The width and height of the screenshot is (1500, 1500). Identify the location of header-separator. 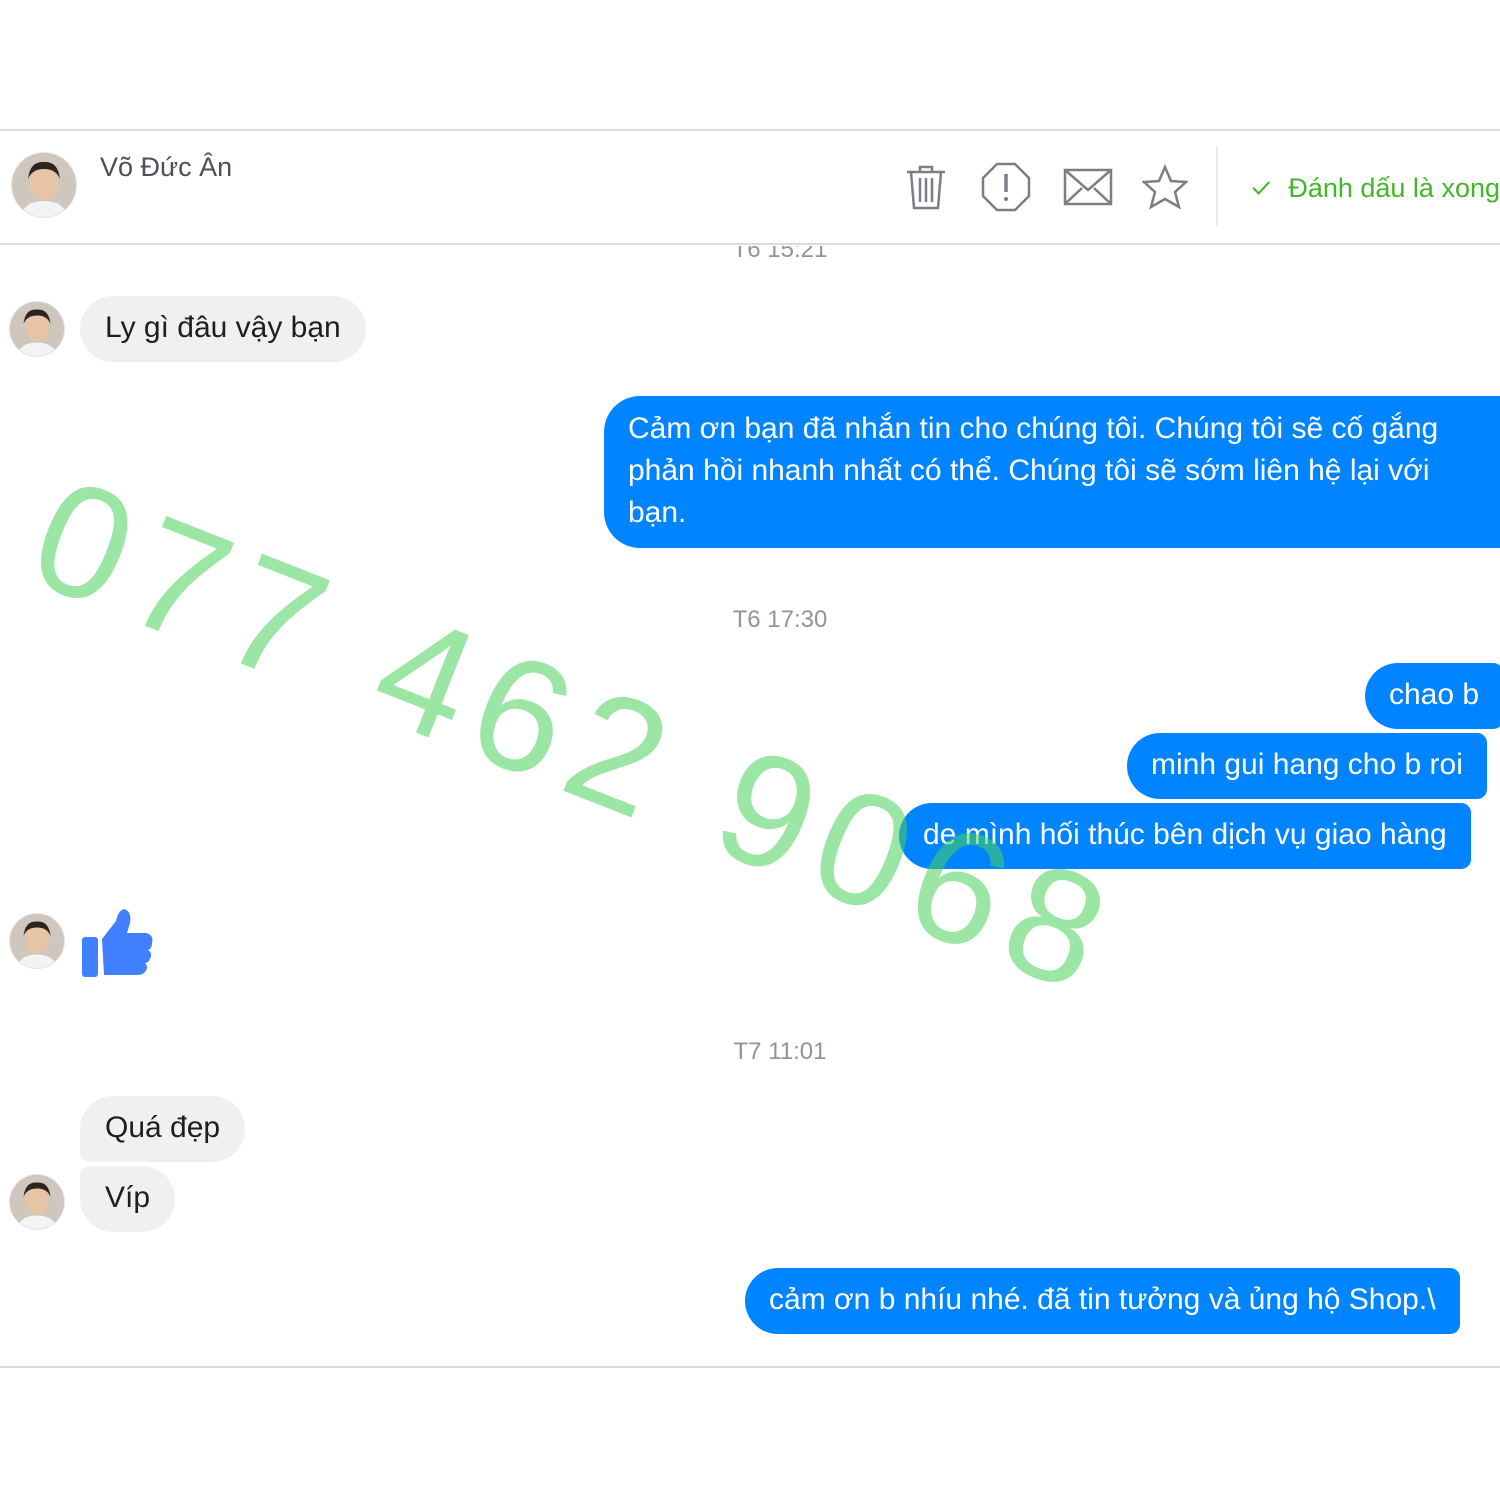
(1217, 186).